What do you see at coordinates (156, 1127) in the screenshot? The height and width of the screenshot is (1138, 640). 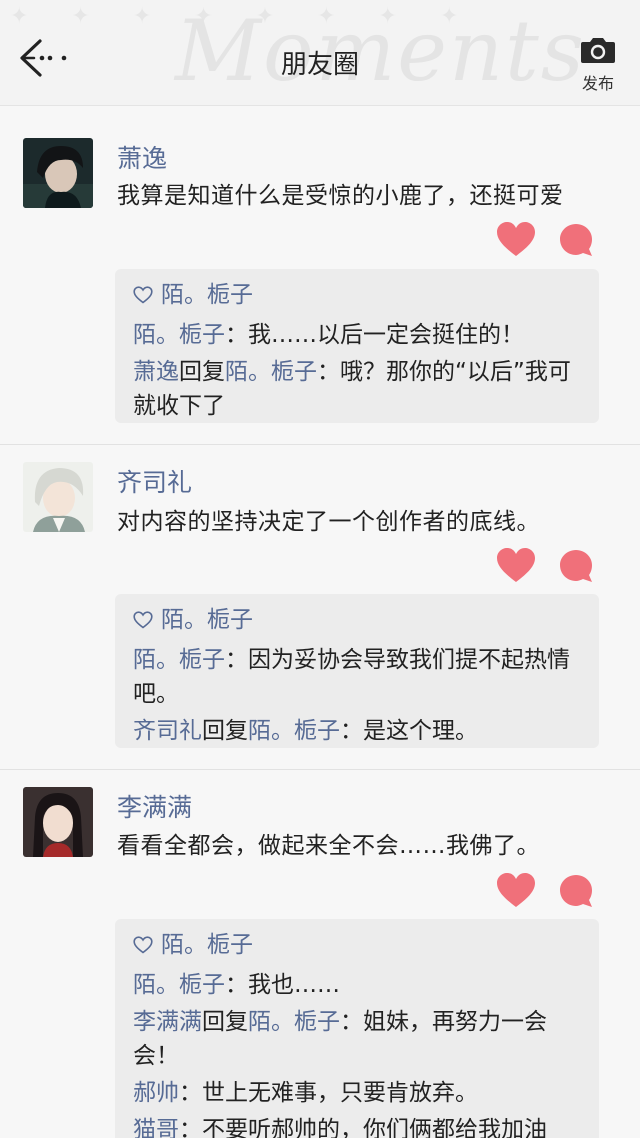 I see `comment-author: 猫哥` at bounding box center [156, 1127].